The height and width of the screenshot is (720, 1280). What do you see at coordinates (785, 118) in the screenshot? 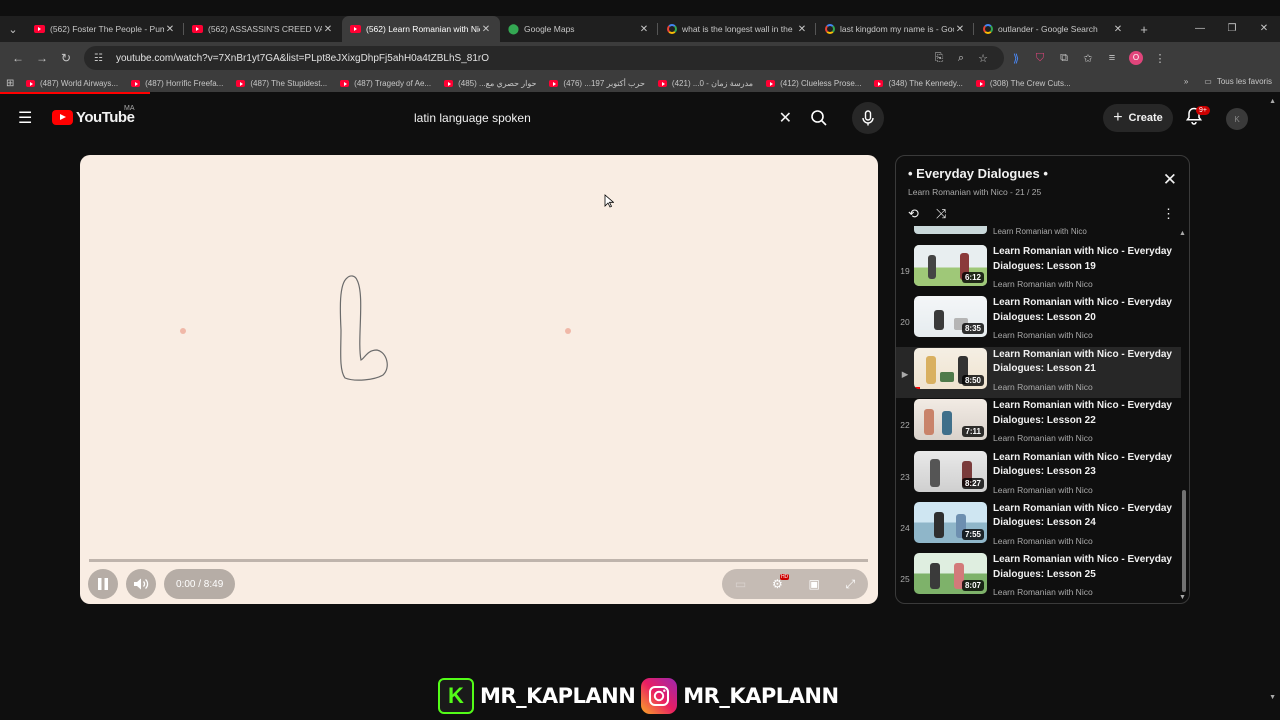
I see `clear-search-icon: ✕` at bounding box center [785, 118].